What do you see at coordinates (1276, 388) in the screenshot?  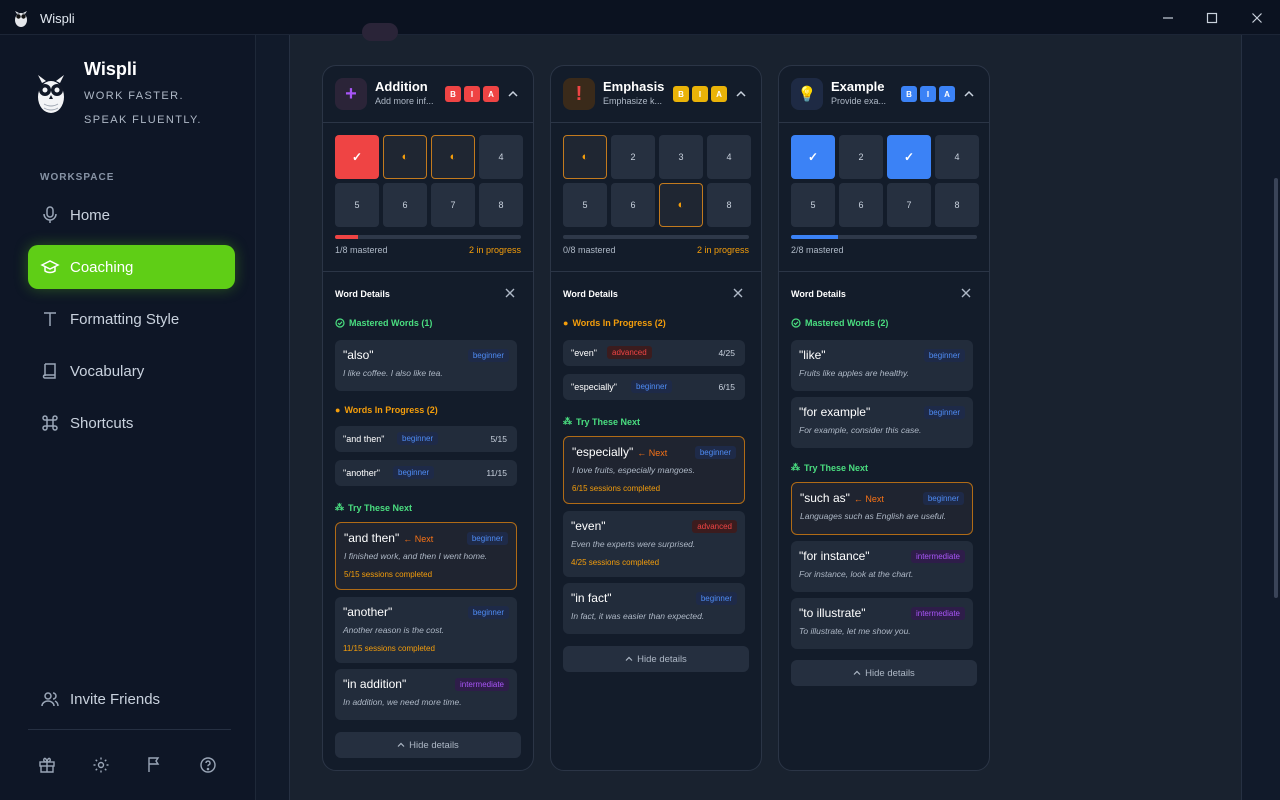 I see `scrollbar` at bounding box center [1276, 388].